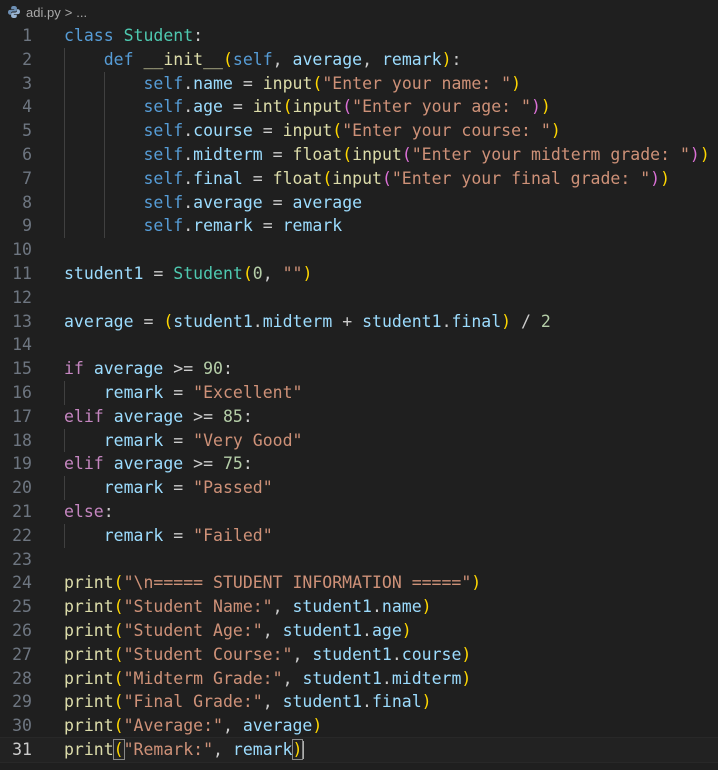 This screenshot has height=770, width=718. What do you see at coordinates (359, 274) in the screenshot?
I see `code-line: 11 student1 = Student(0, "")` at bounding box center [359, 274].